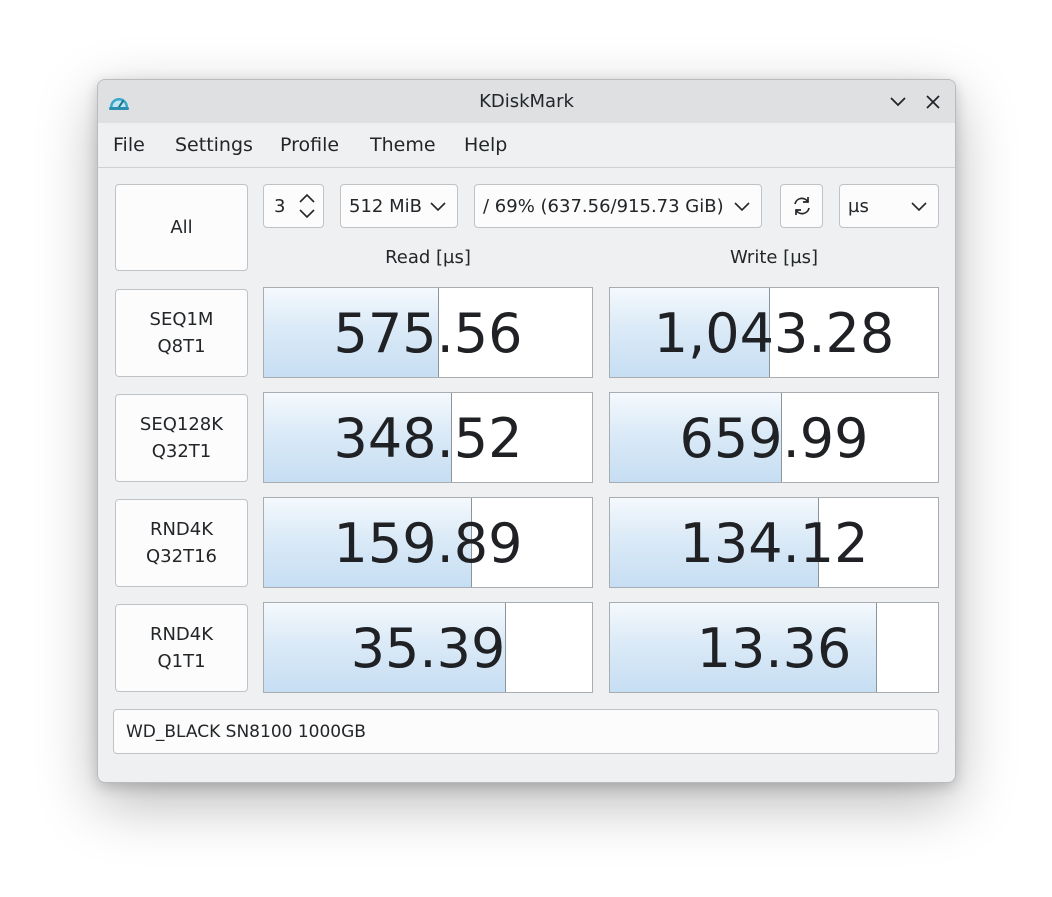 This screenshot has height=897, width=1052. I want to click on read-value: 159.89, so click(428, 543).